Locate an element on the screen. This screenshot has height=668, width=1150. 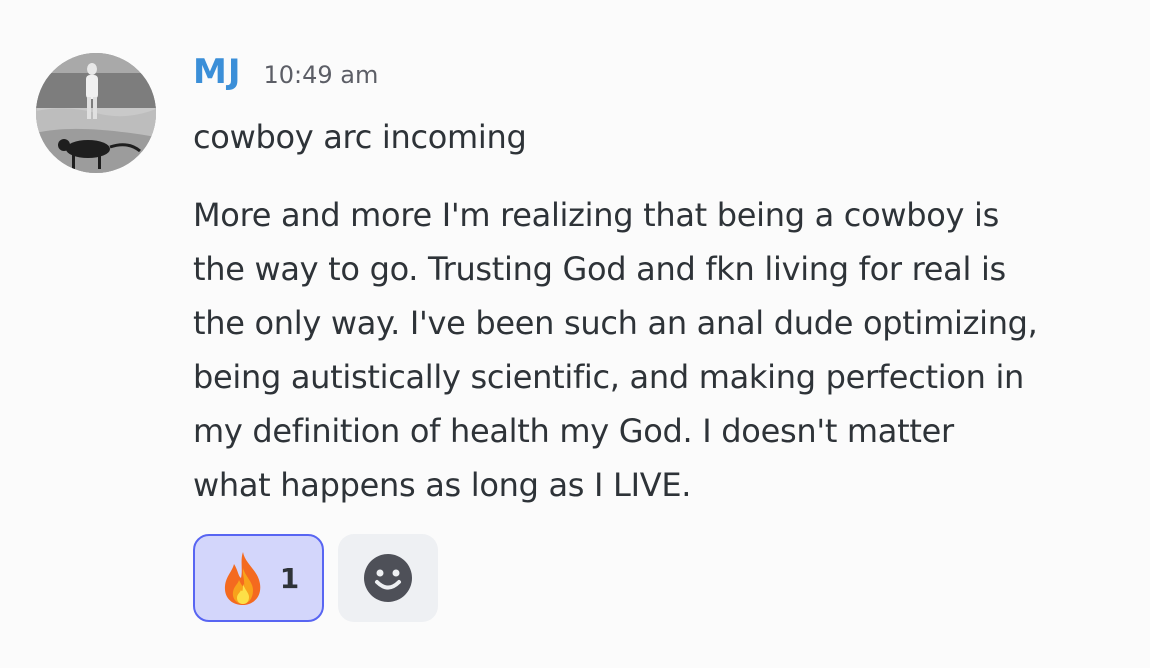
smiley-add-reaction-icon is located at coordinates (388, 578).